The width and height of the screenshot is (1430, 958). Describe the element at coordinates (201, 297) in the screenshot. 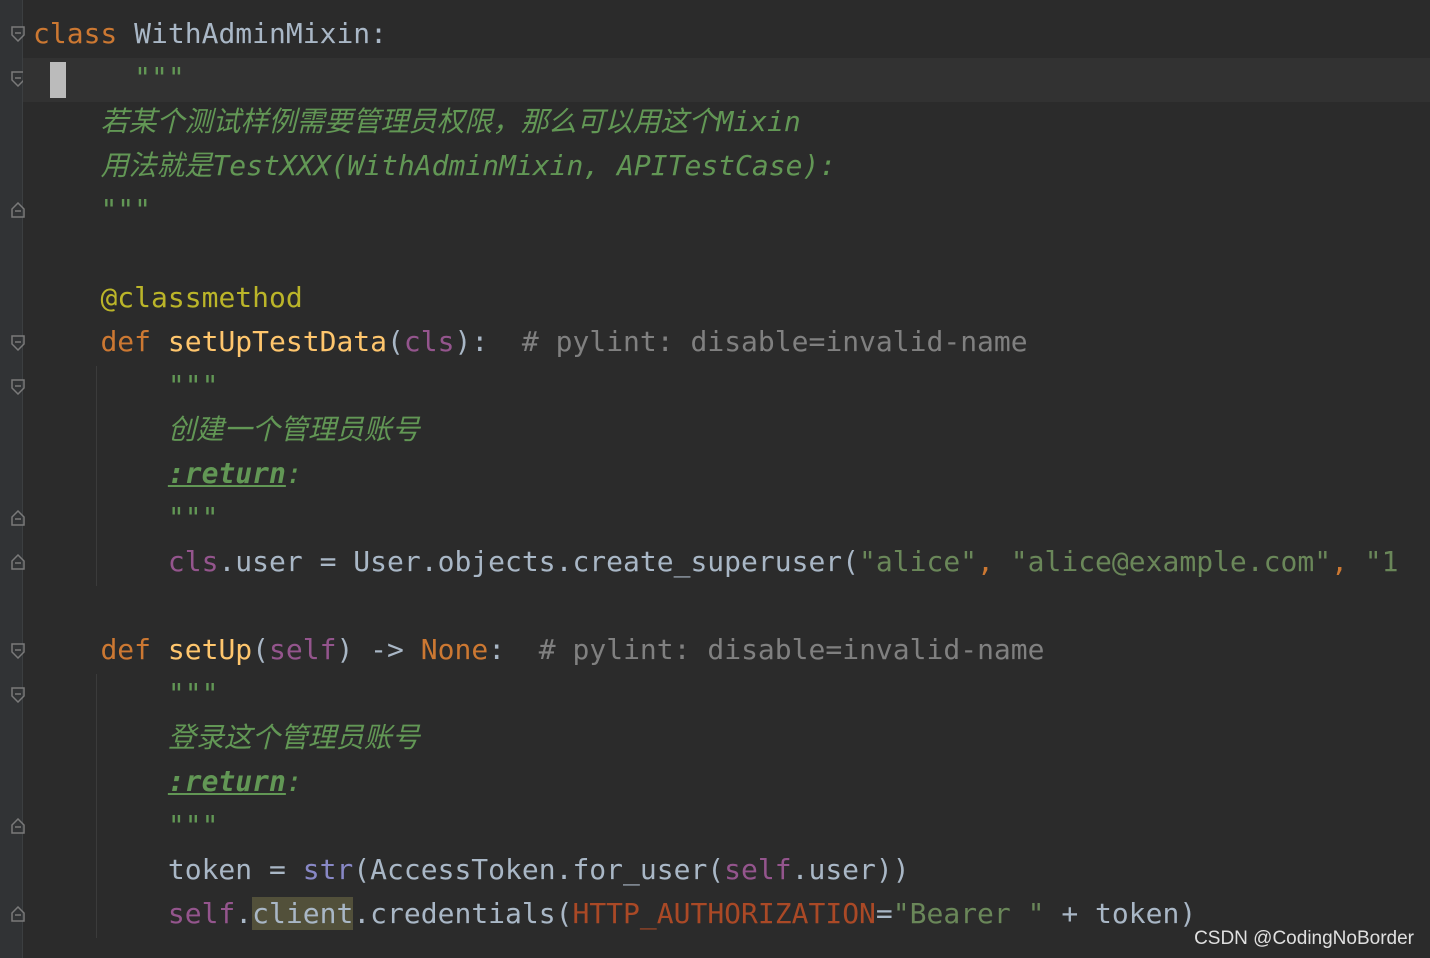

I see `decorator: @classmethod` at that location.